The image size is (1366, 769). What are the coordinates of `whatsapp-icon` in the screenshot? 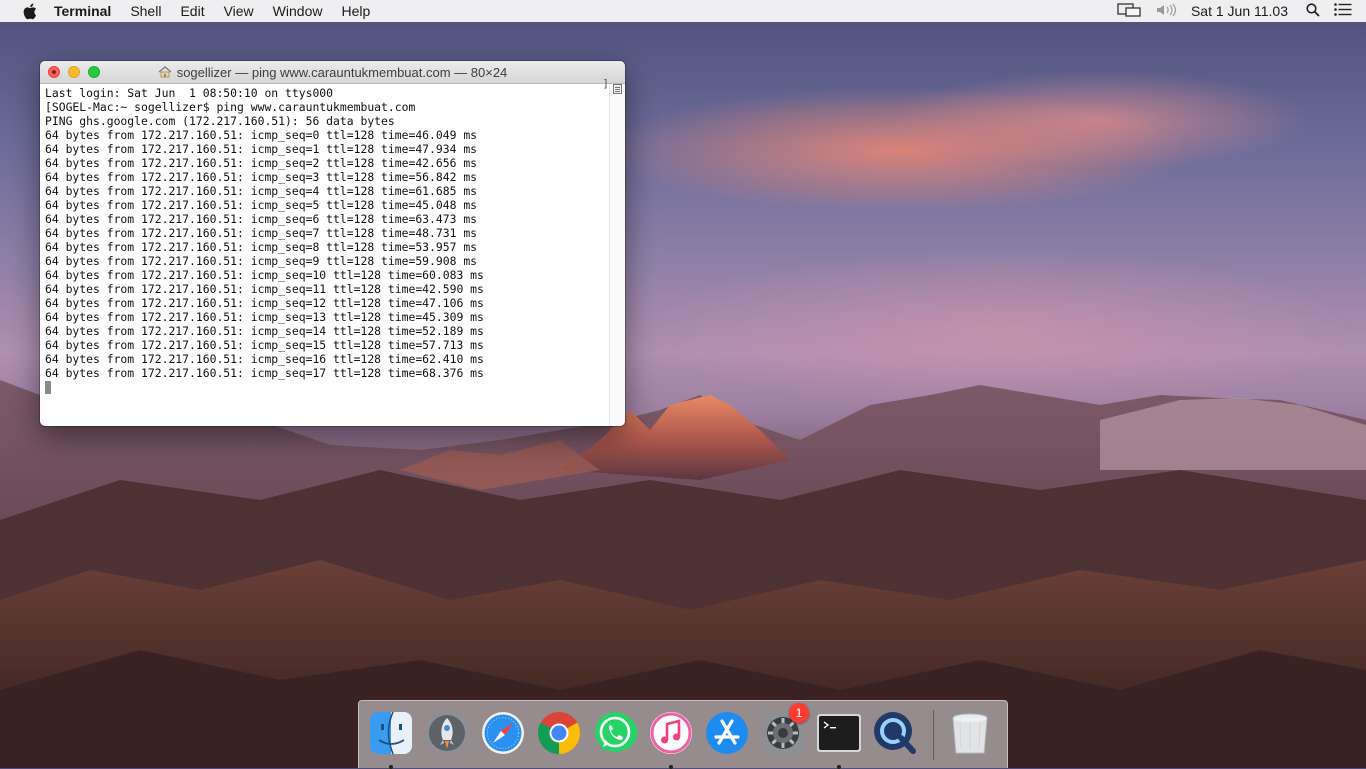 It's located at (615, 733).